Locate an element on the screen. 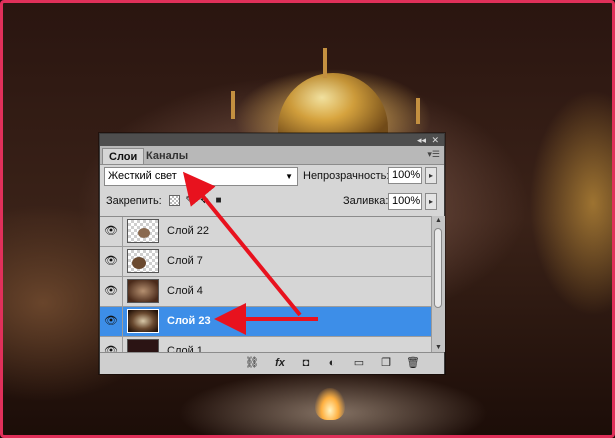 Image resolution: width=615 pixels, height=438 pixels. opacity-label: Непрозрачность: is located at coordinates (346, 176).